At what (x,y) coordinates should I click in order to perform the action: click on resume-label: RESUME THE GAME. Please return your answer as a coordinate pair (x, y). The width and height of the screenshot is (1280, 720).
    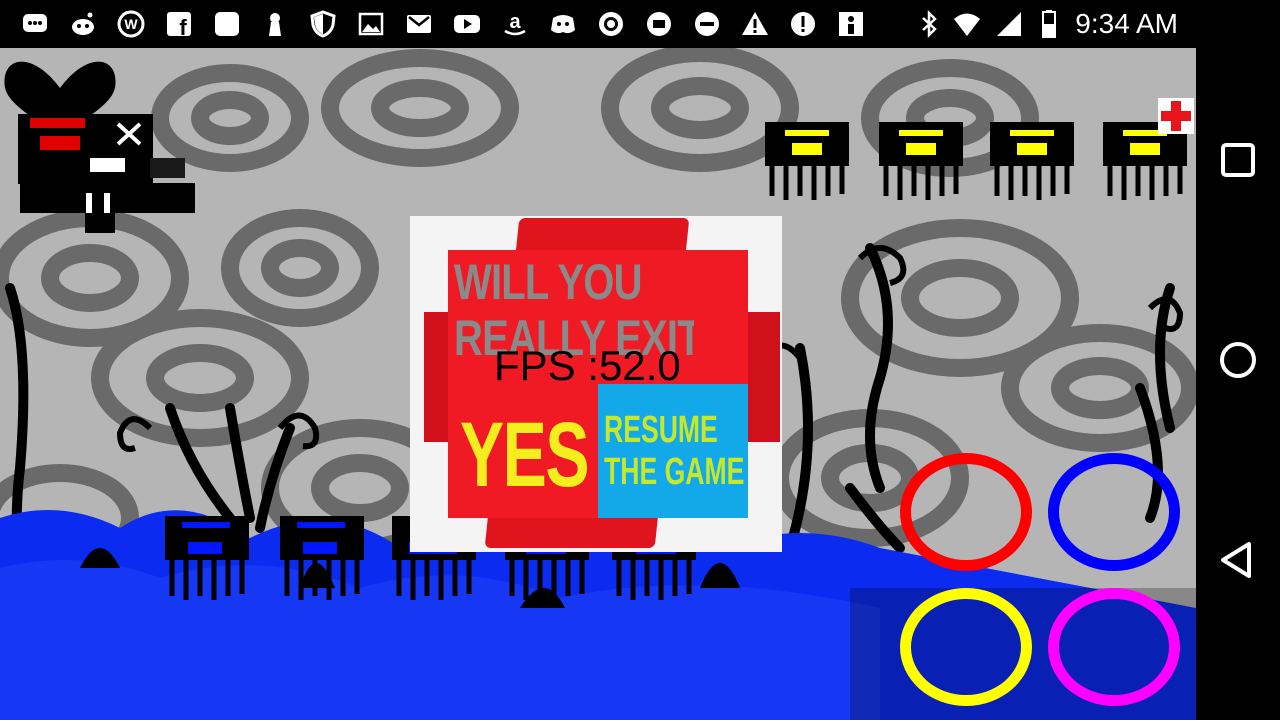
    Looking at the image, I should click on (674, 451).